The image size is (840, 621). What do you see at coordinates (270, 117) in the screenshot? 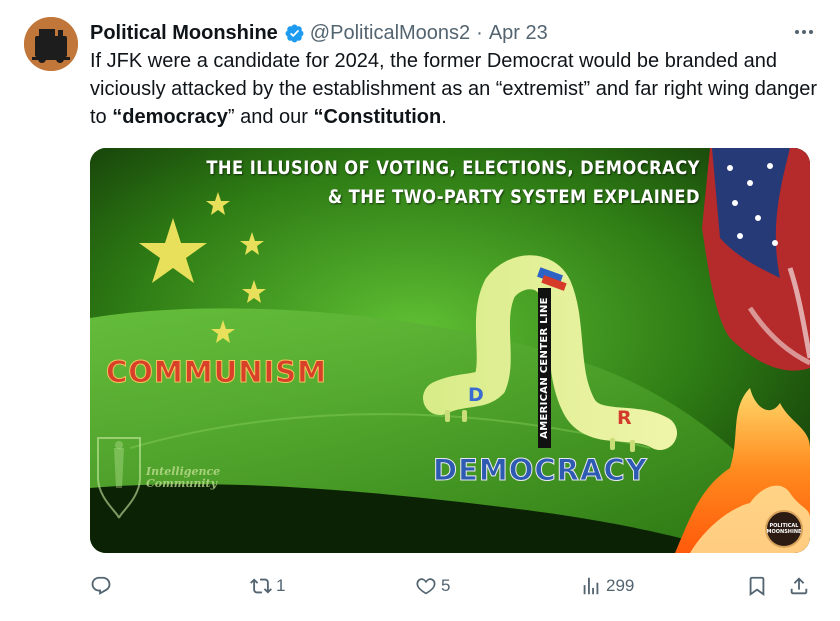
I see `tweet-text-part: ” and our` at bounding box center [270, 117].